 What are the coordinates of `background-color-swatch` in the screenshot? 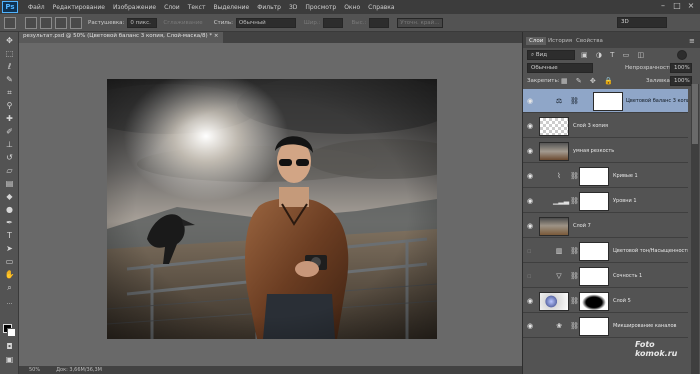 It's located at (11, 332).